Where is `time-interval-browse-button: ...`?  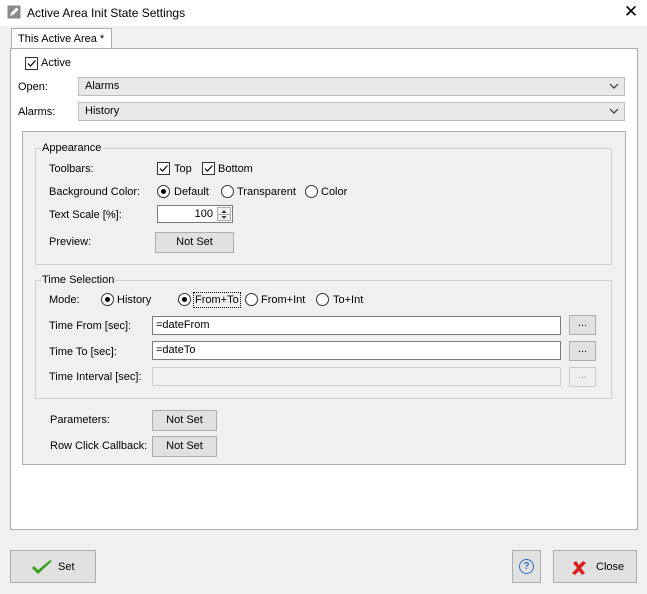 time-interval-browse-button: ... is located at coordinates (582, 377).